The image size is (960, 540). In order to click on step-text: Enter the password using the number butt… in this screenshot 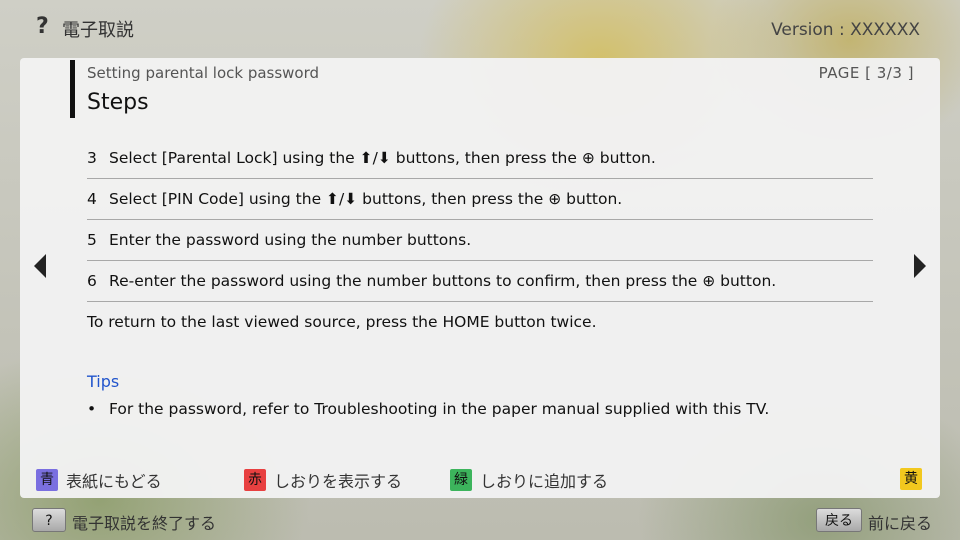, I will do `click(290, 240)`.